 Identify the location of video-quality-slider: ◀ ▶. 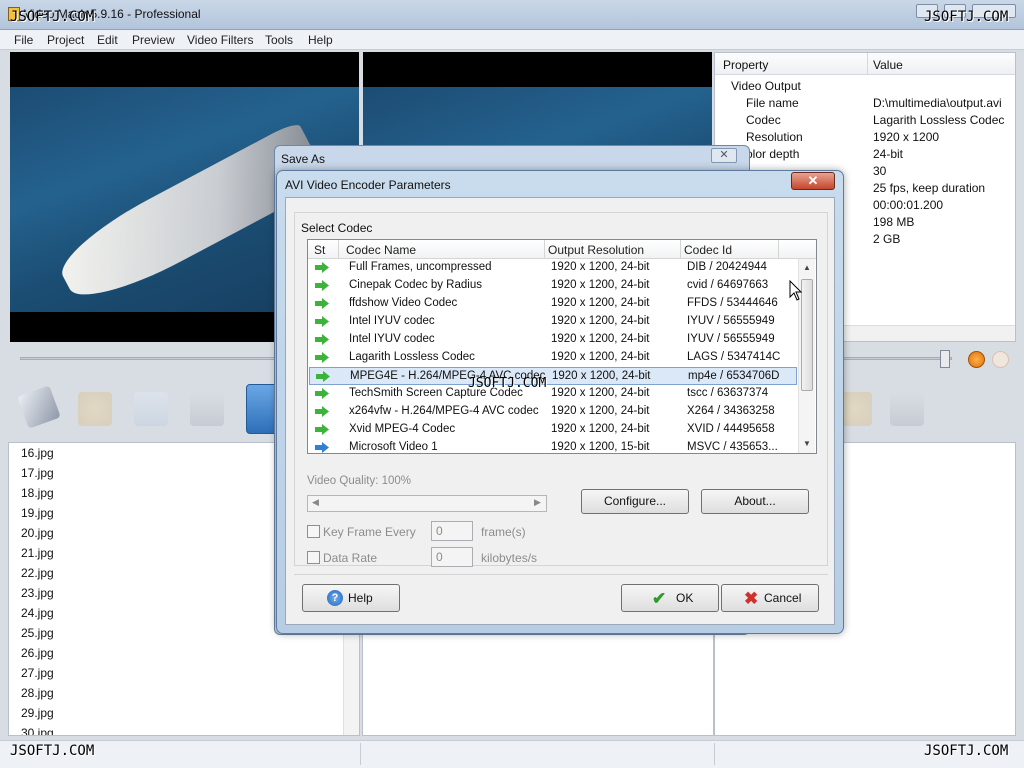
(427, 503).